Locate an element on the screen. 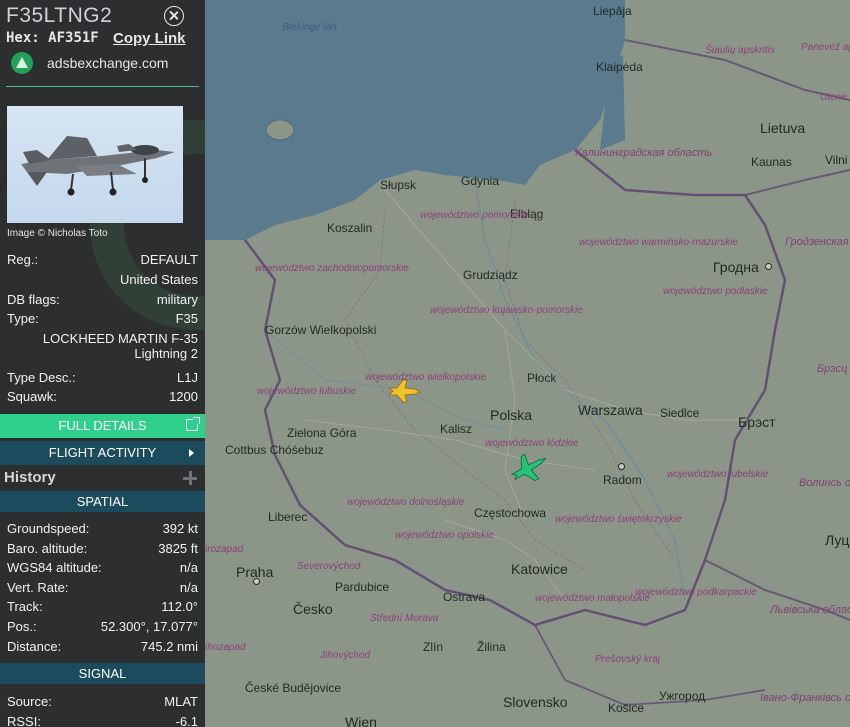 The width and height of the screenshot is (850, 727). spatial-row: Pos.: 52.300°, 17.077° is located at coordinates (102, 627).